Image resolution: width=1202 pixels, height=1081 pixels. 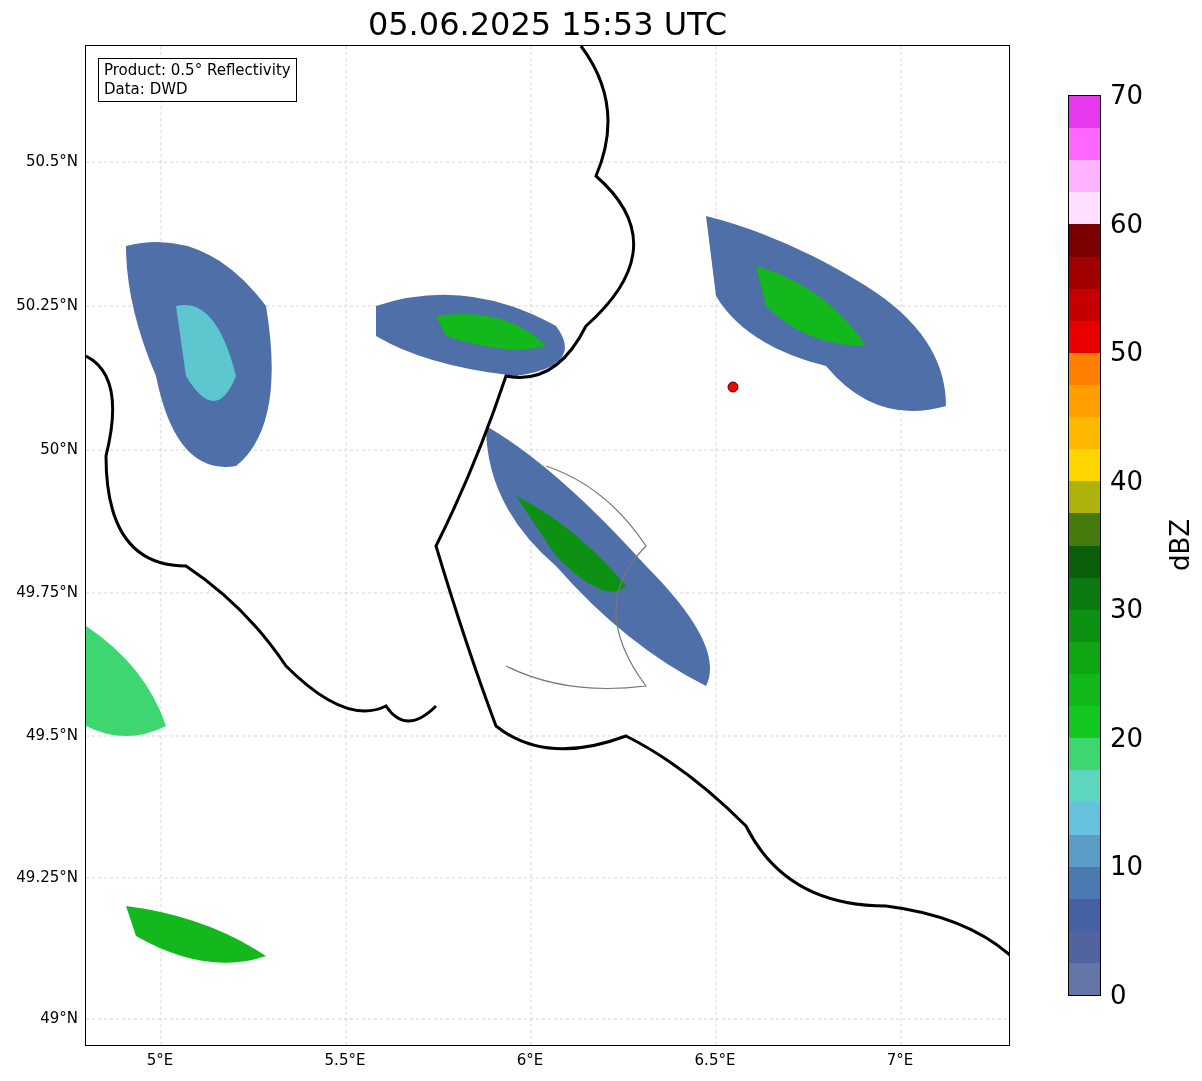 What do you see at coordinates (59, 1018) in the screenshot?
I see `axis-tick-label: 49°N` at bounding box center [59, 1018].